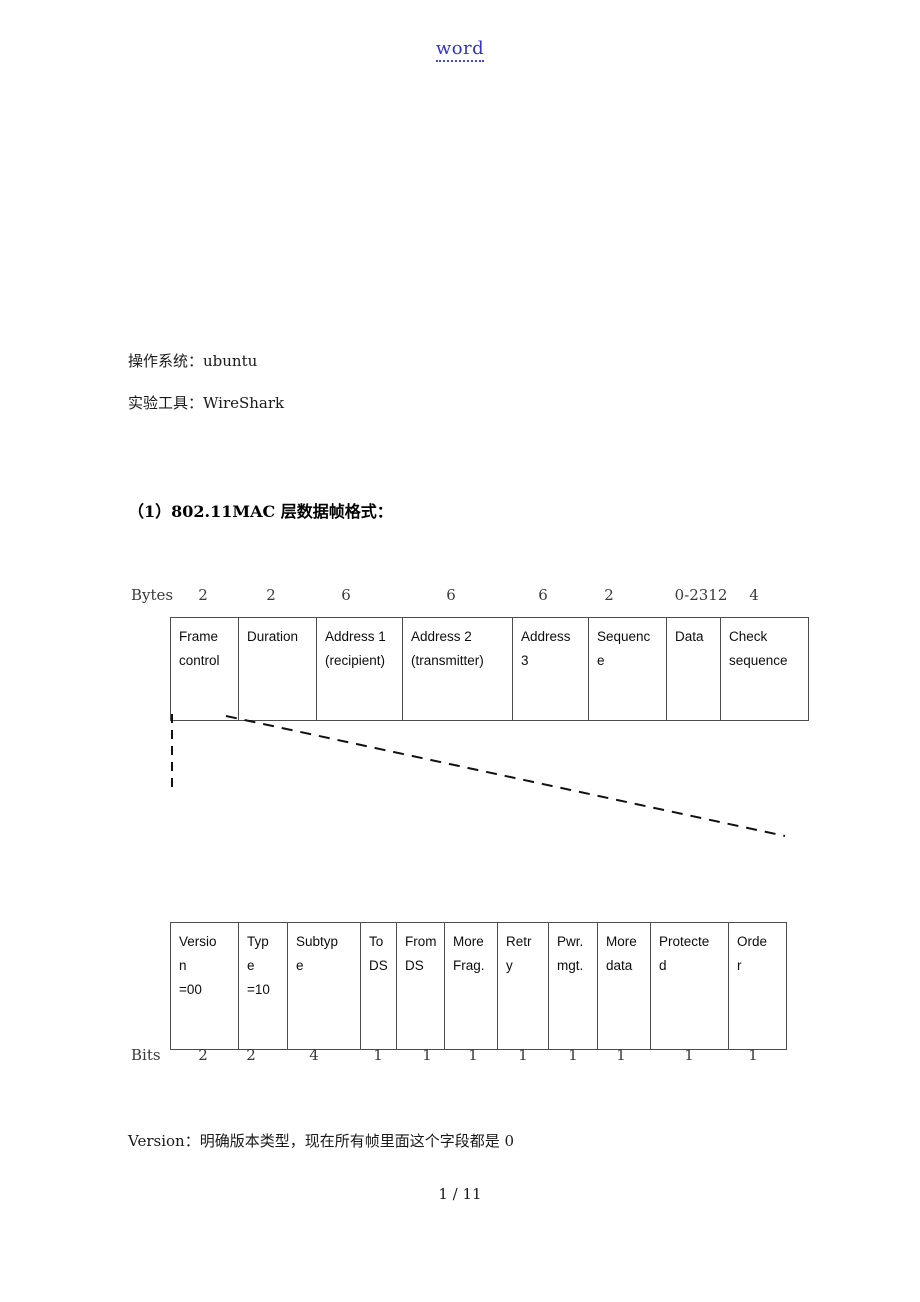  I want to click on cell-from-ds: From DS, so click(420, 986).